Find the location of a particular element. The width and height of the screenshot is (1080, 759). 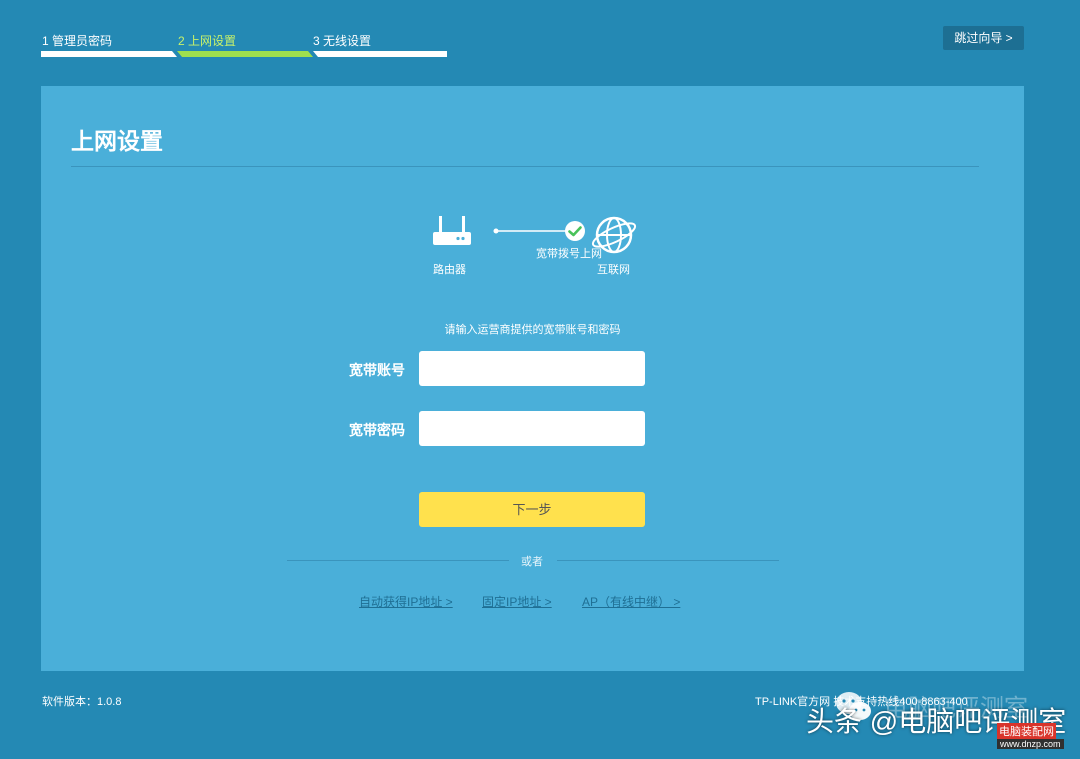

or-label: 或者 is located at coordinates (532, 562).